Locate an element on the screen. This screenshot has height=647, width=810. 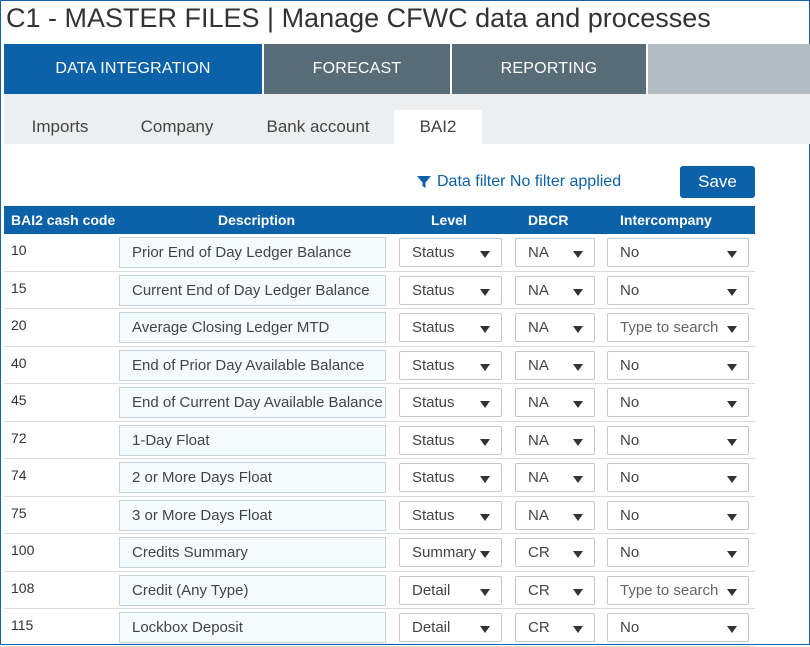
tab-reporting: REPORTING is located at coordinates (549, 69).